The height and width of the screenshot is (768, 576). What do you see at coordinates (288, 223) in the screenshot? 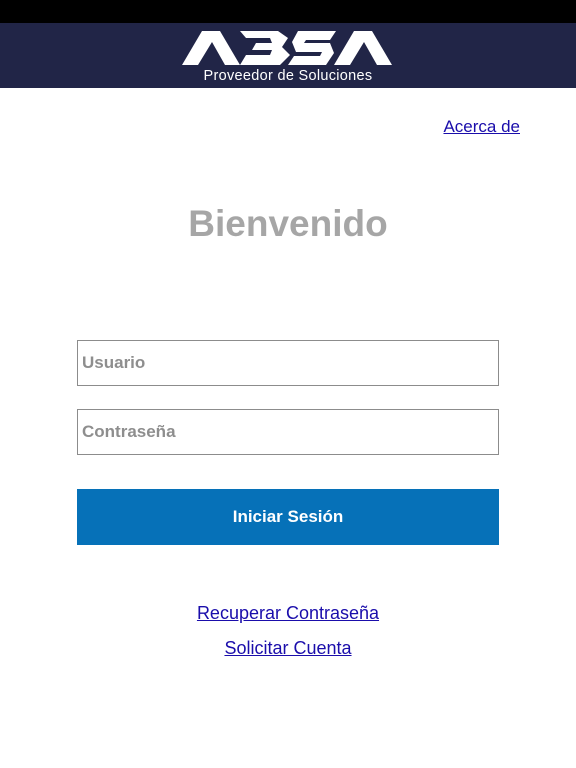
I see `page-title: Bienvenido` at bounding box center [288, 223].